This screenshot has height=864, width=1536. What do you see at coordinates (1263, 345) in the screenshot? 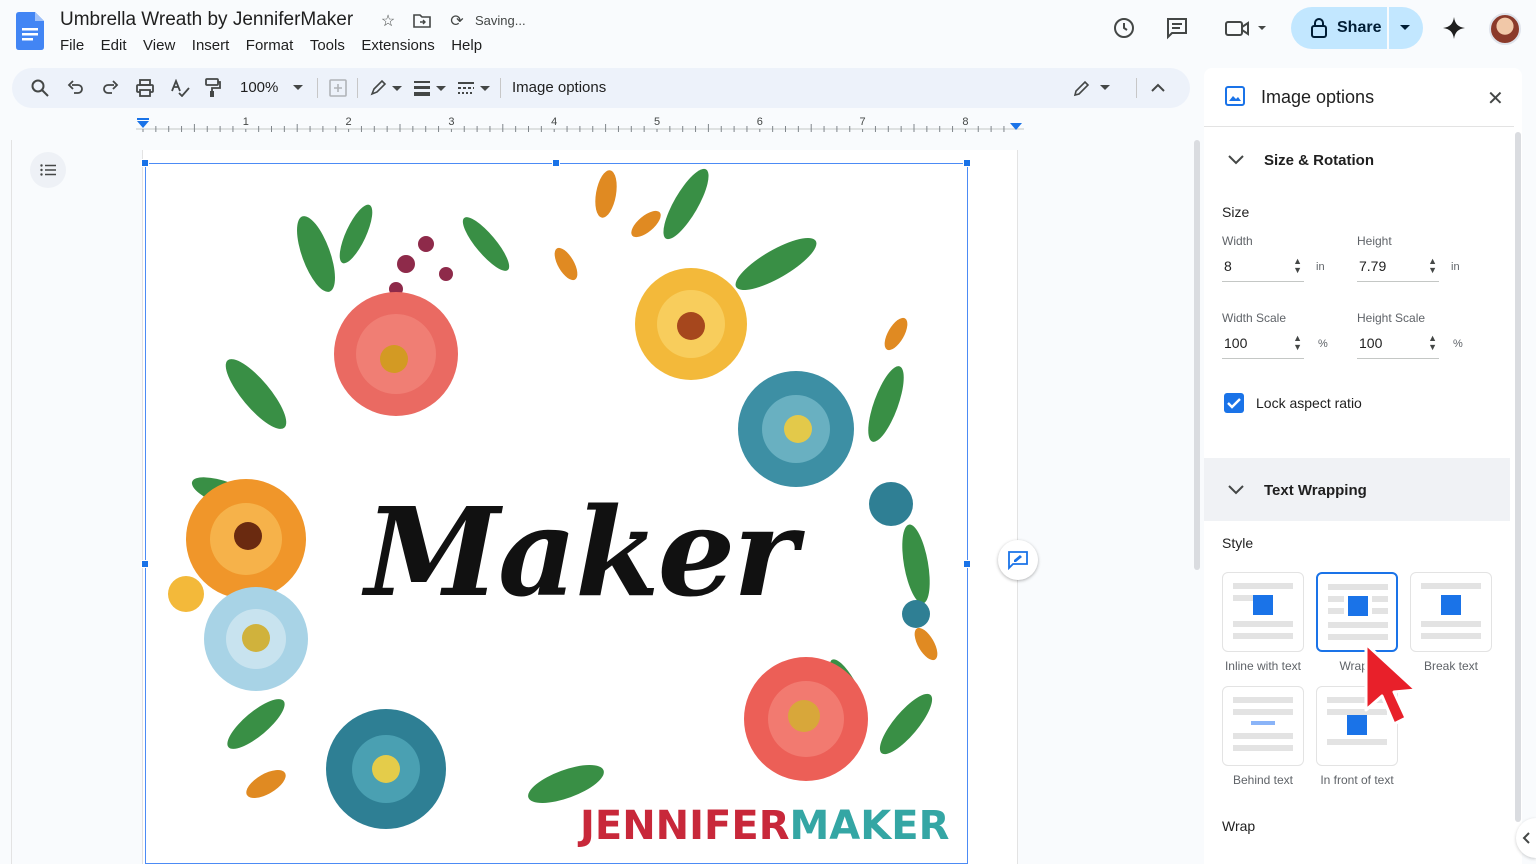
I see `width-scale-field: 100 ▲ ▼` at bounding box center [1263, 345].